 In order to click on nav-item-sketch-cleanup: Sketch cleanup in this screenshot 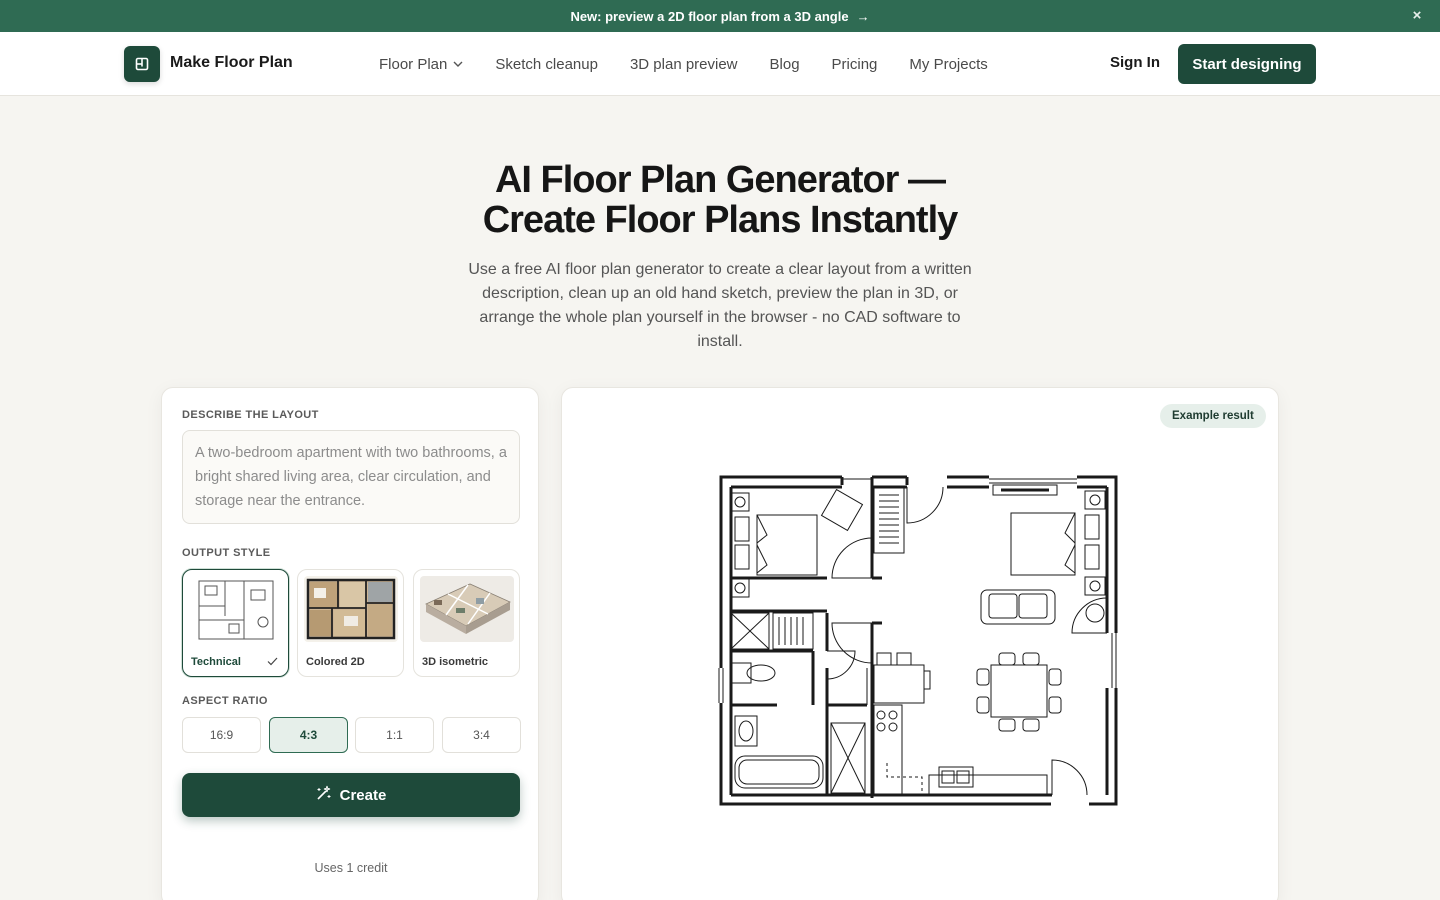, I will do `click(546, 64)`.